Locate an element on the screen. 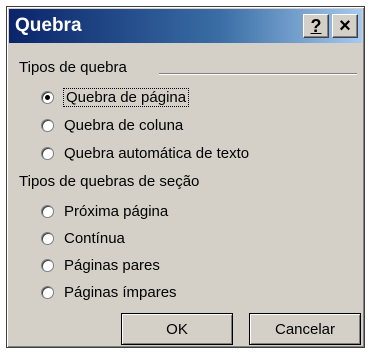  break-types-label: Tipos de quebra is located at coordinates (73, 67).